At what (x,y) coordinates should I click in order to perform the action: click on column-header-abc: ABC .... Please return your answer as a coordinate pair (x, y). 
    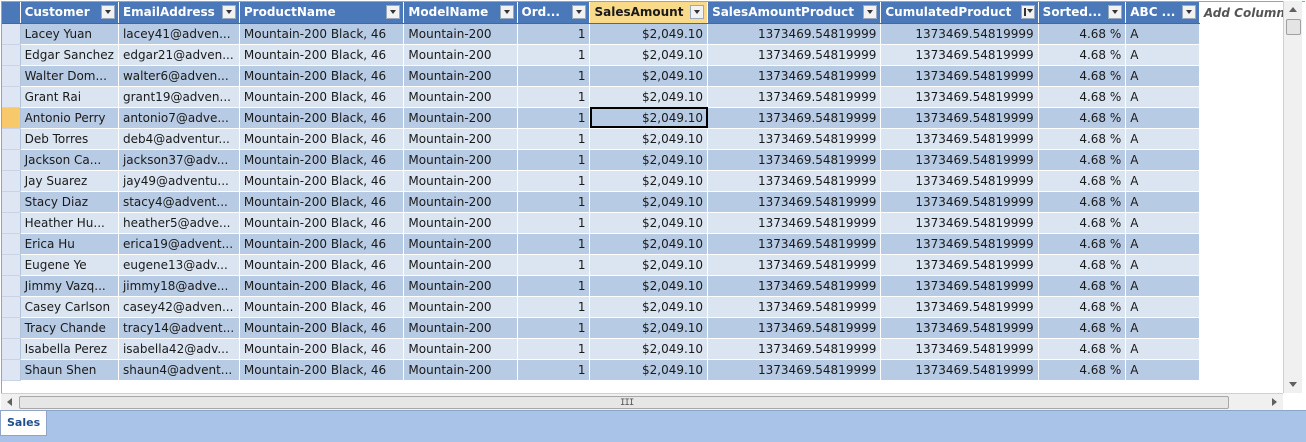
    Looking at the image, I should click on (1162, 13).